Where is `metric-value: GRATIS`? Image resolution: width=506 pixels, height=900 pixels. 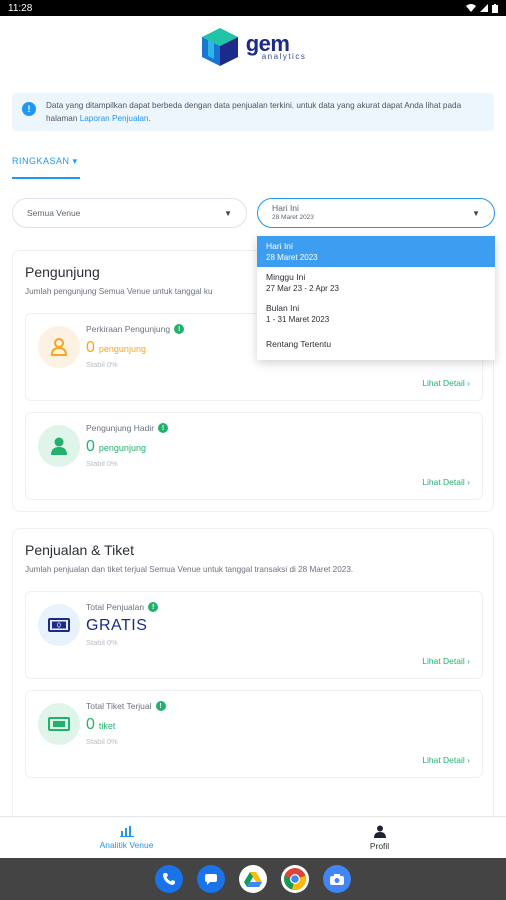 metric-value: GRATIS is located at coordinates (117, 625).